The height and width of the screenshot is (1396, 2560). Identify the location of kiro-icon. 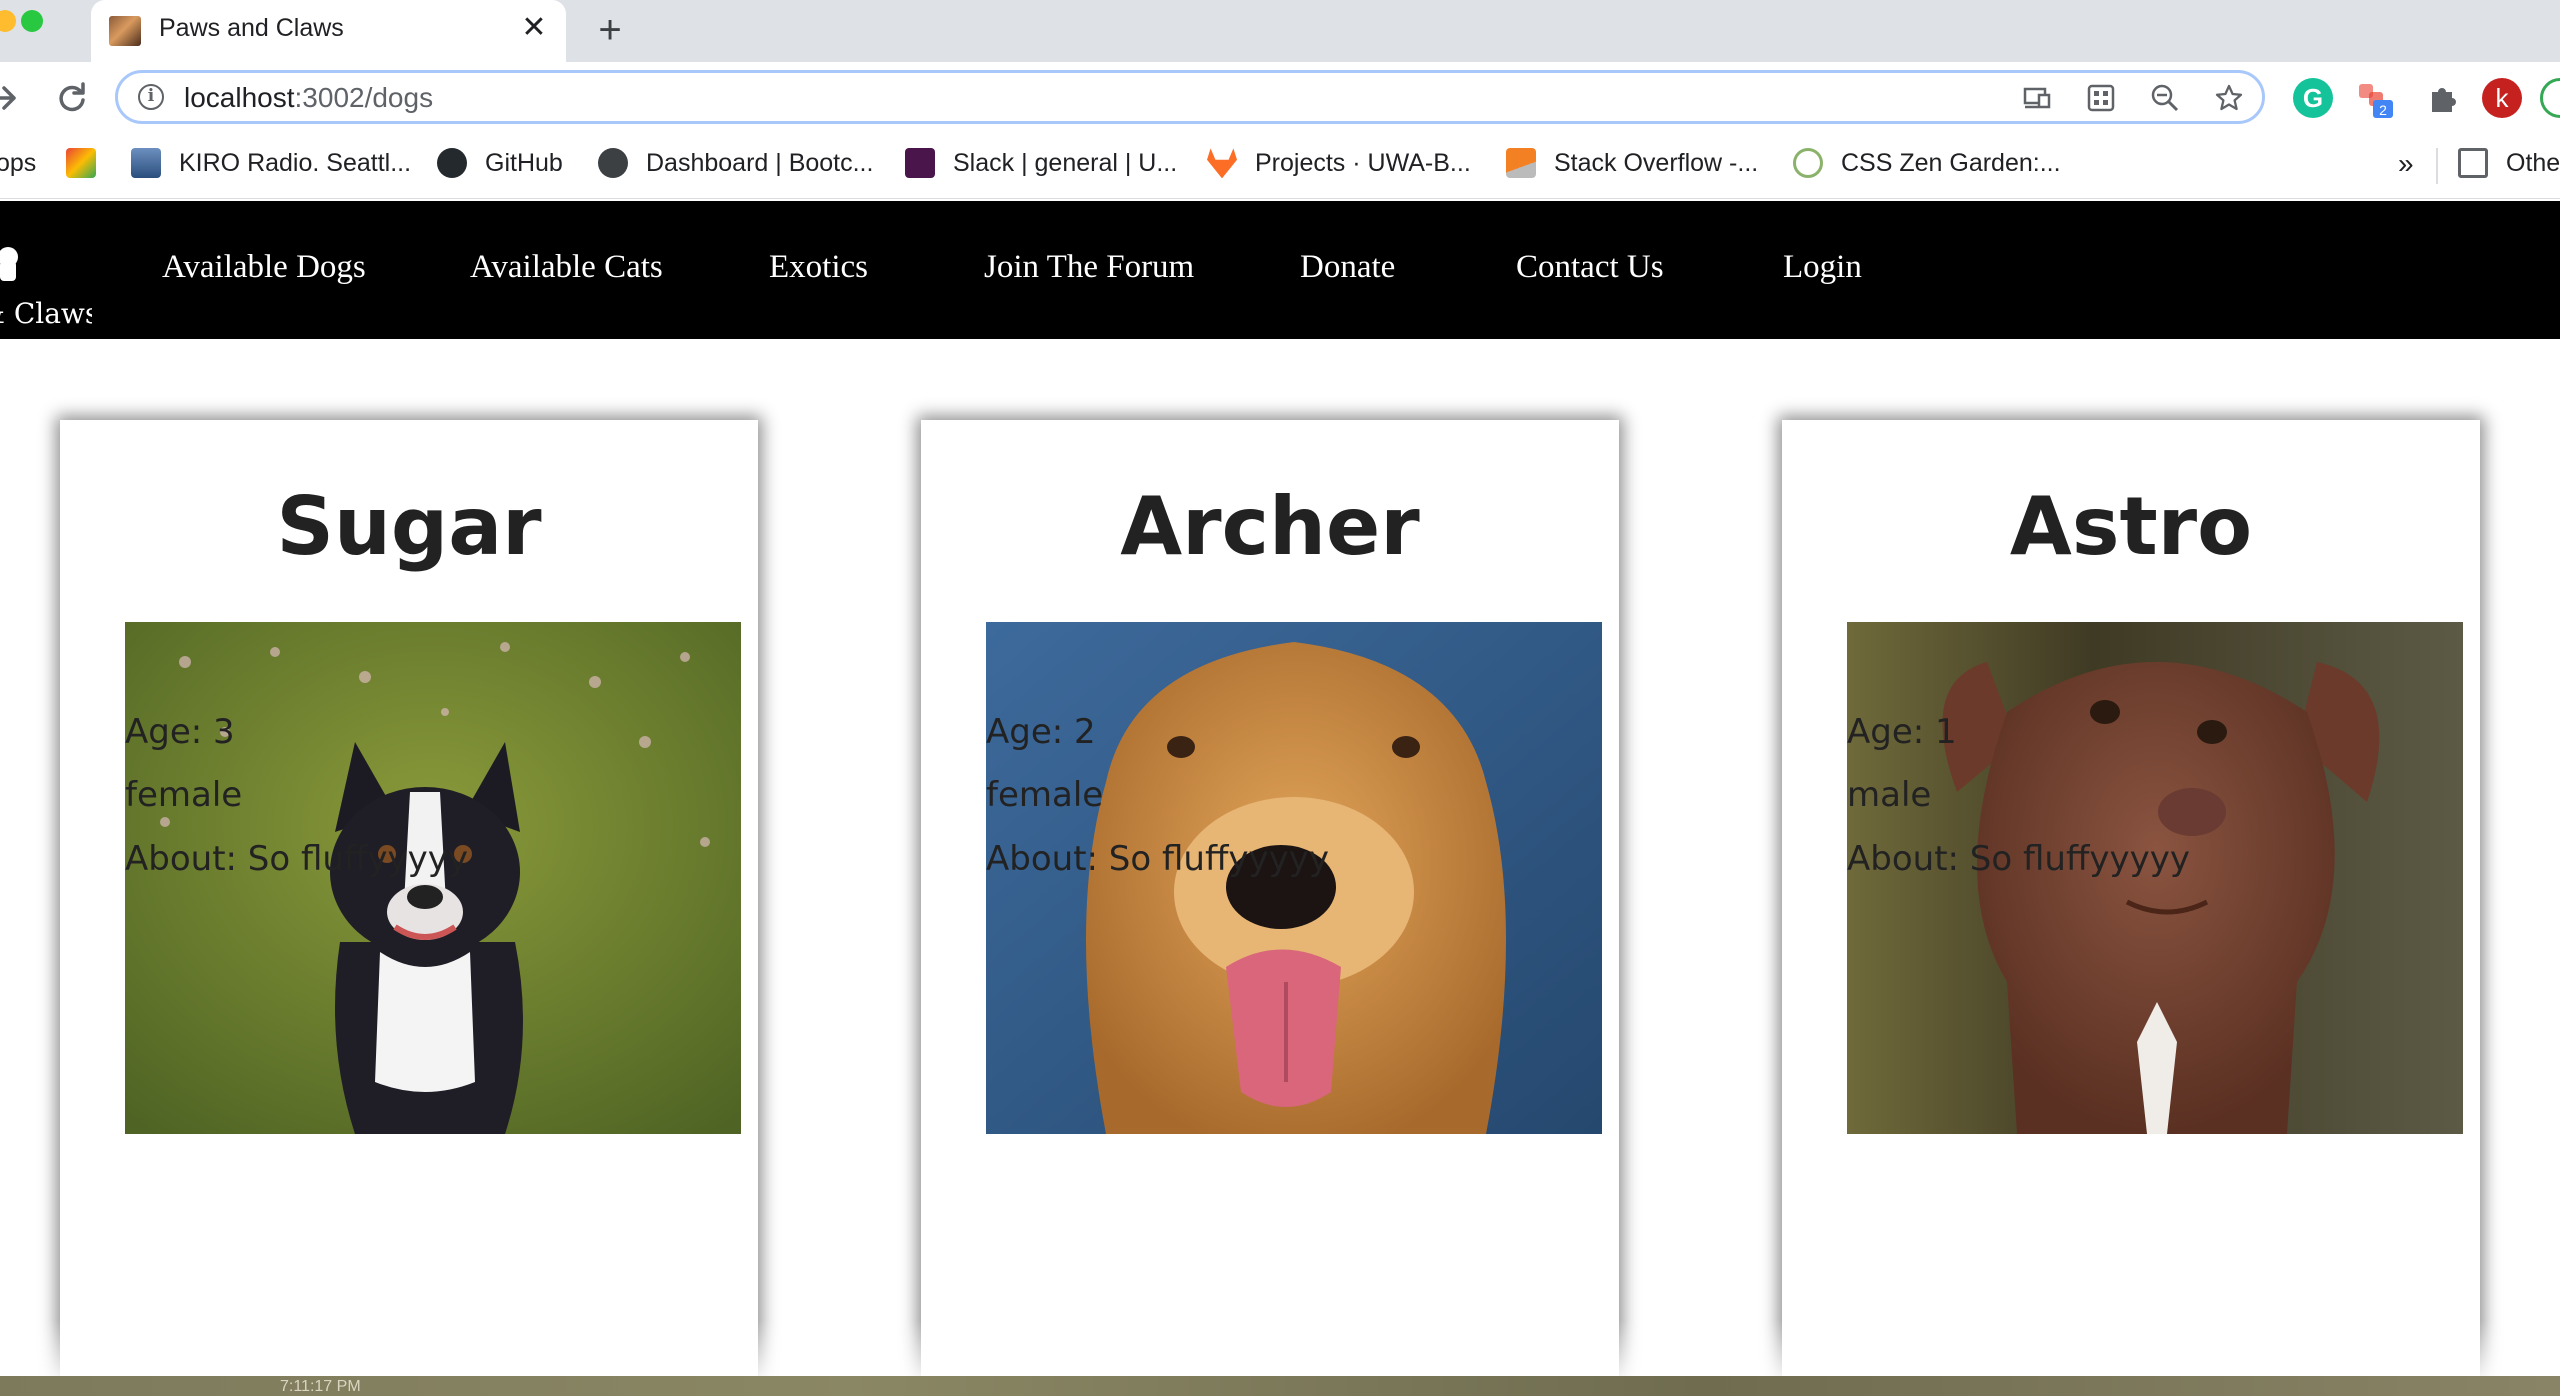
(146, 163).